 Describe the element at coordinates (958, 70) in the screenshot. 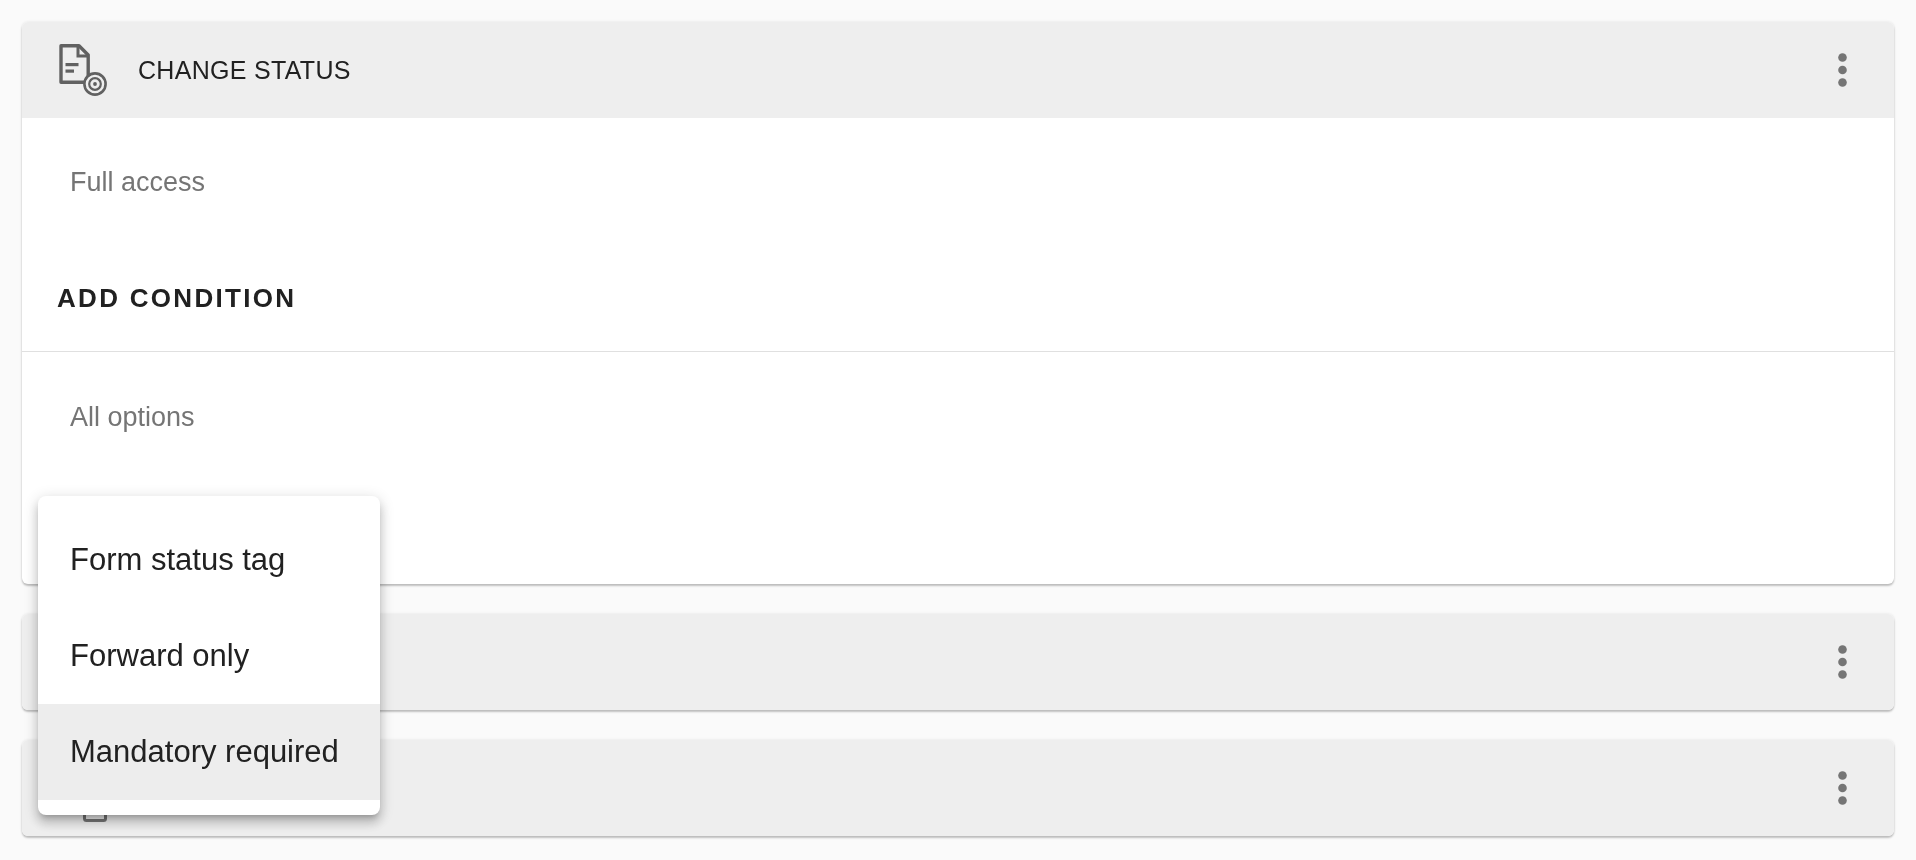

I see `panel-header: CHANGE STATUS` at that location.